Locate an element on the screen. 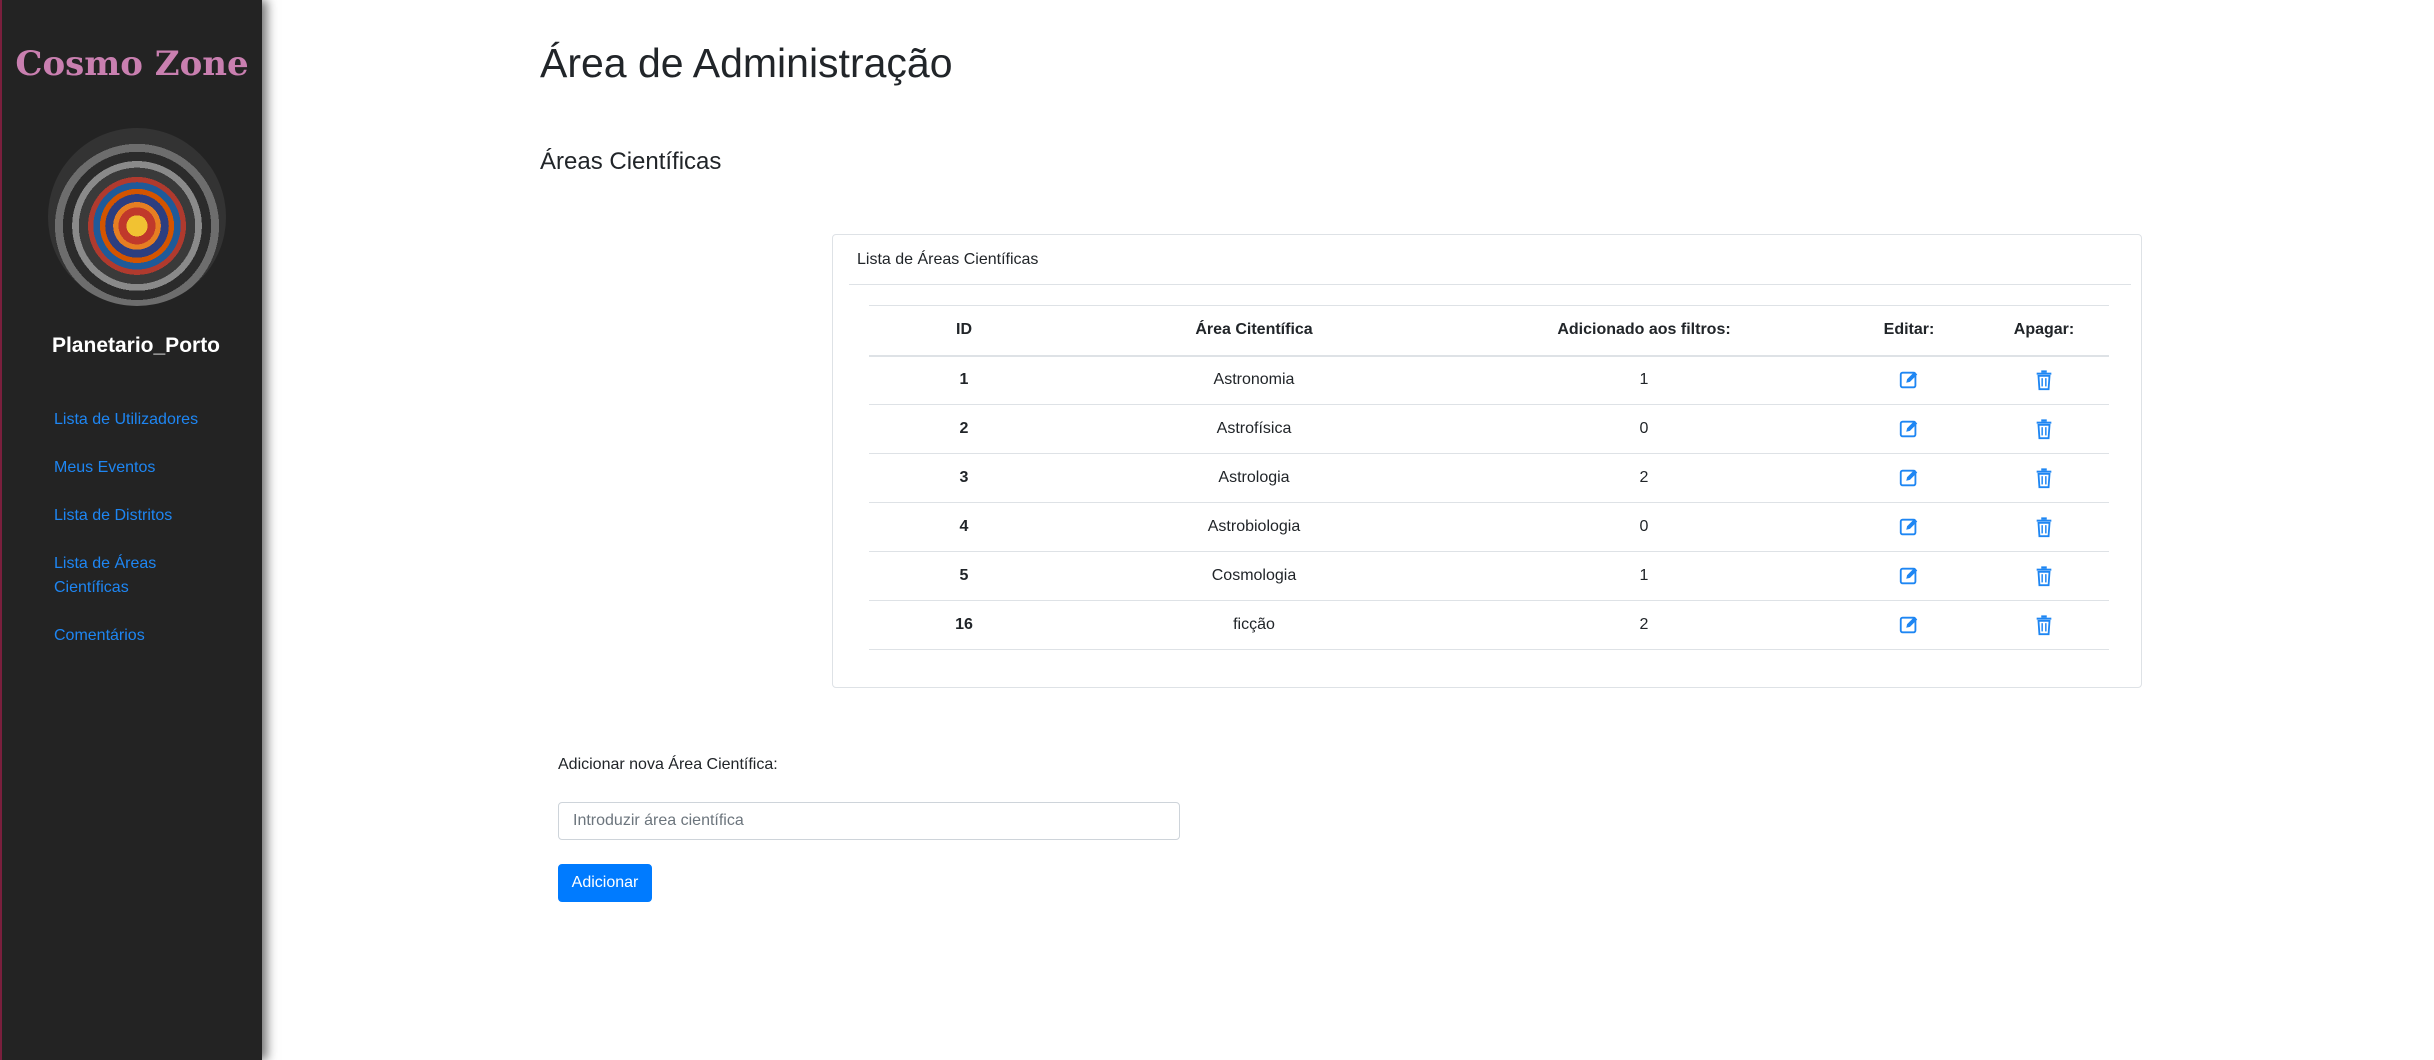 Image resolution: width=2434 pixels, height=1060 pixels. table-row: 3 Astrologia 2 is located at coordinates (1489, 478).